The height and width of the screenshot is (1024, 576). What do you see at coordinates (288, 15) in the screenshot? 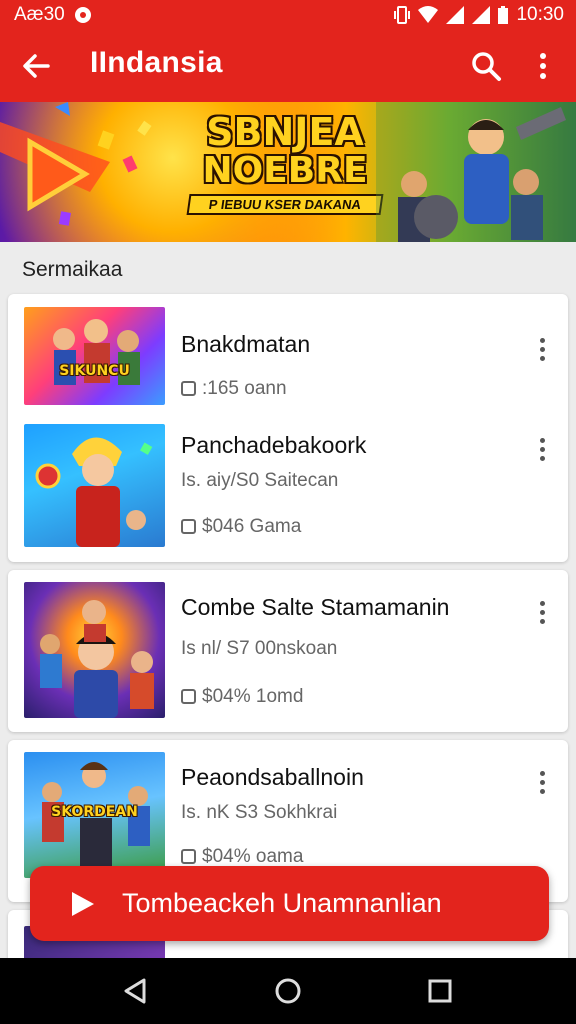
I see `status-bar: Aæ30 10:30` at bounding box center [288, 15].